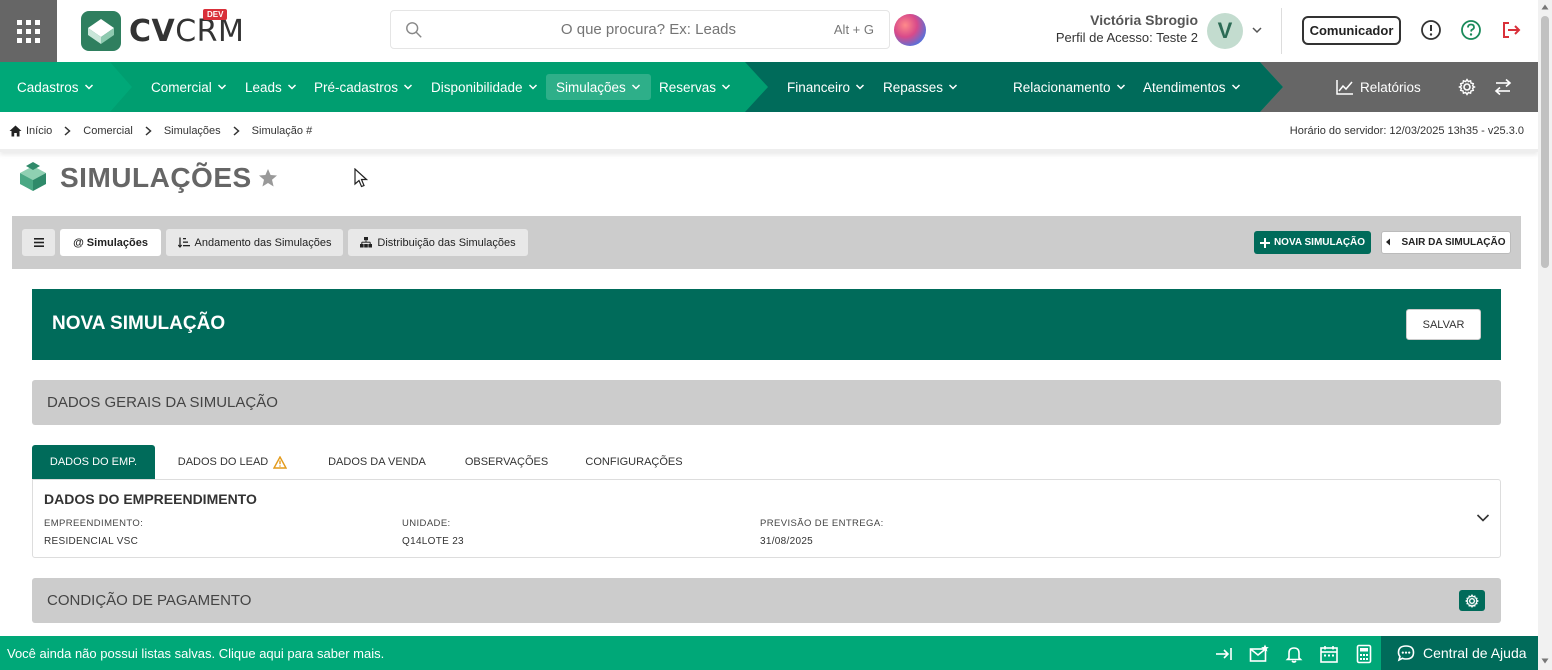  I want to click on nav-simulacoes: Simulações, so click(598, 87).